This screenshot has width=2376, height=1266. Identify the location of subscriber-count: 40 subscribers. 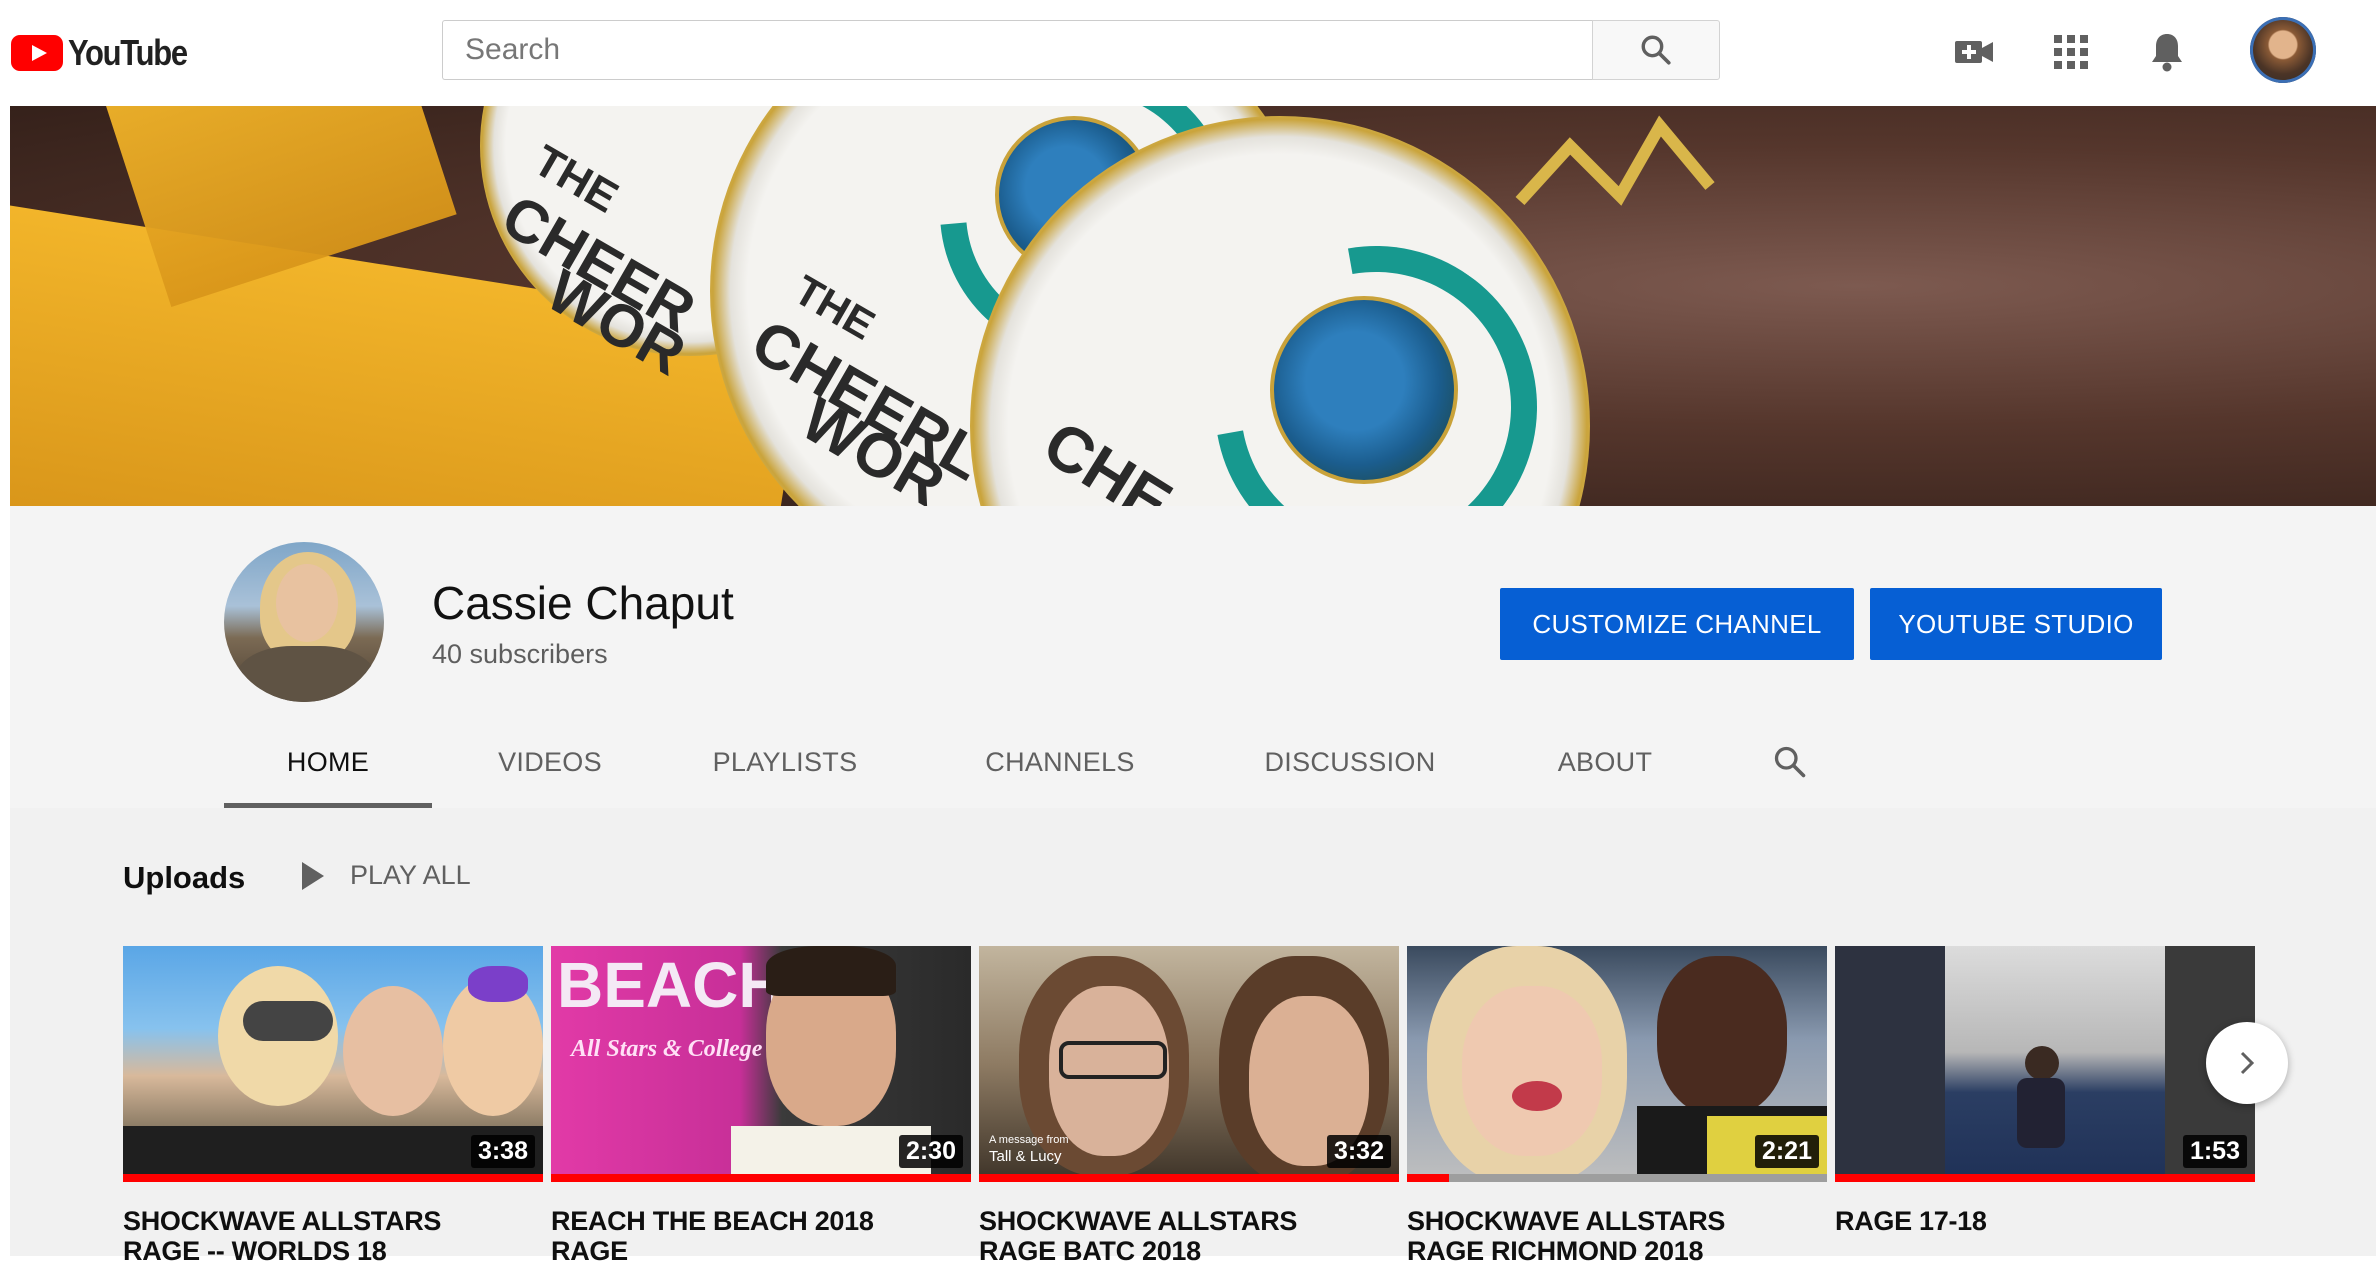
(520, 654).